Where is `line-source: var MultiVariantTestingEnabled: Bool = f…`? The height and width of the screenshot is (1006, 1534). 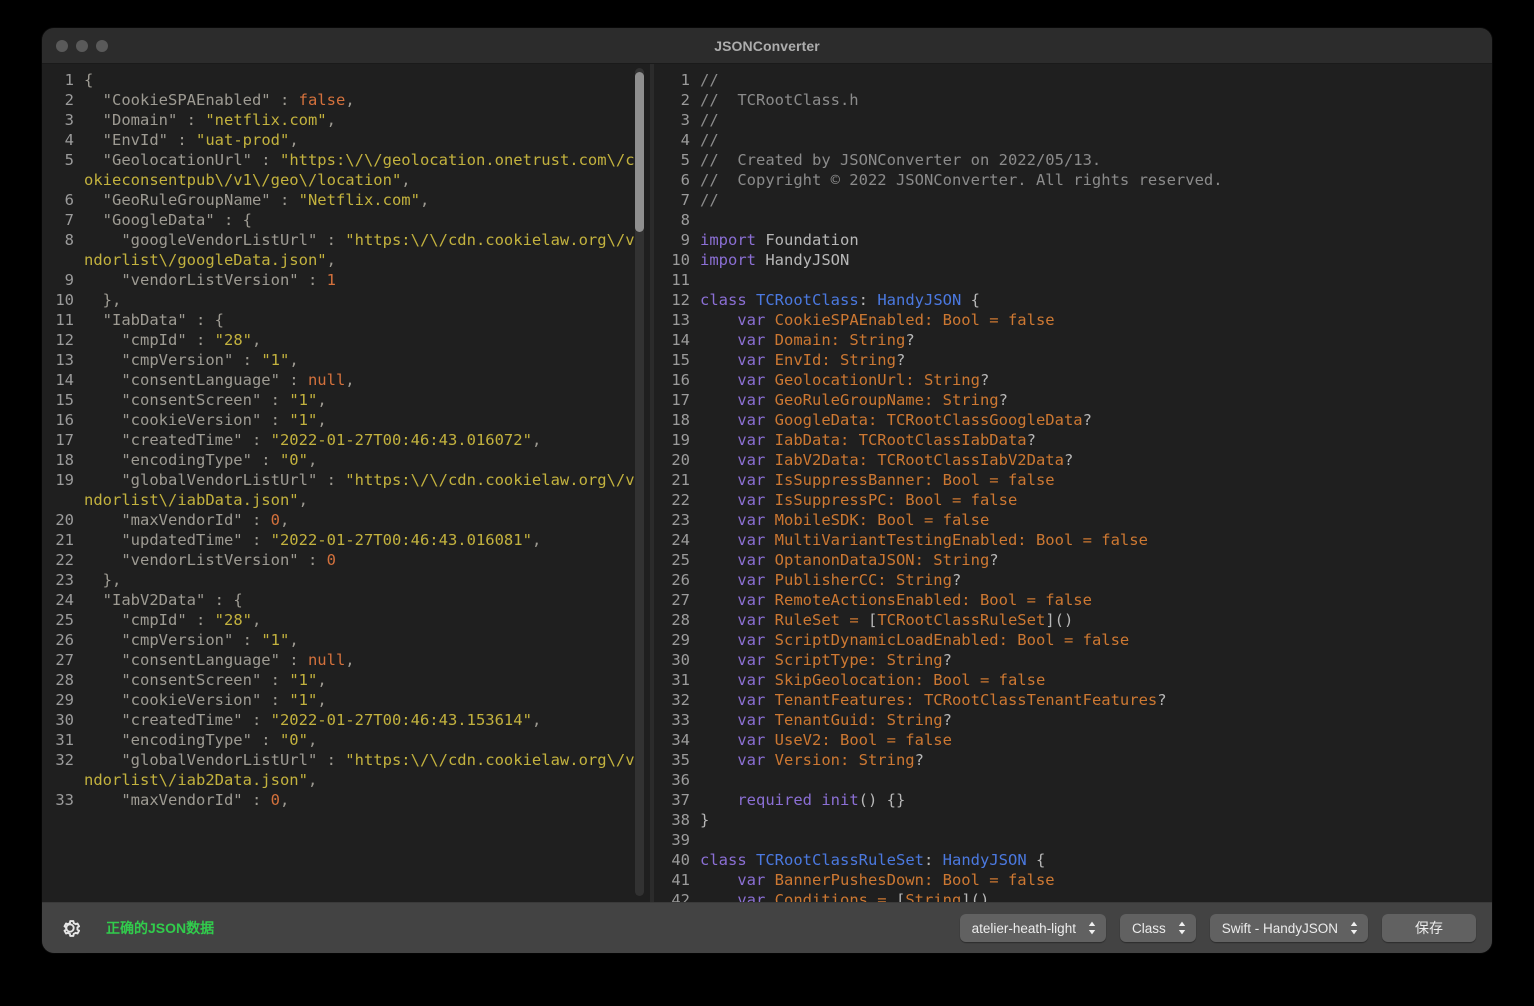 line-source: var MultiVariantTestingEnabled: Bool = f… is located at coordinates (1096, 540).